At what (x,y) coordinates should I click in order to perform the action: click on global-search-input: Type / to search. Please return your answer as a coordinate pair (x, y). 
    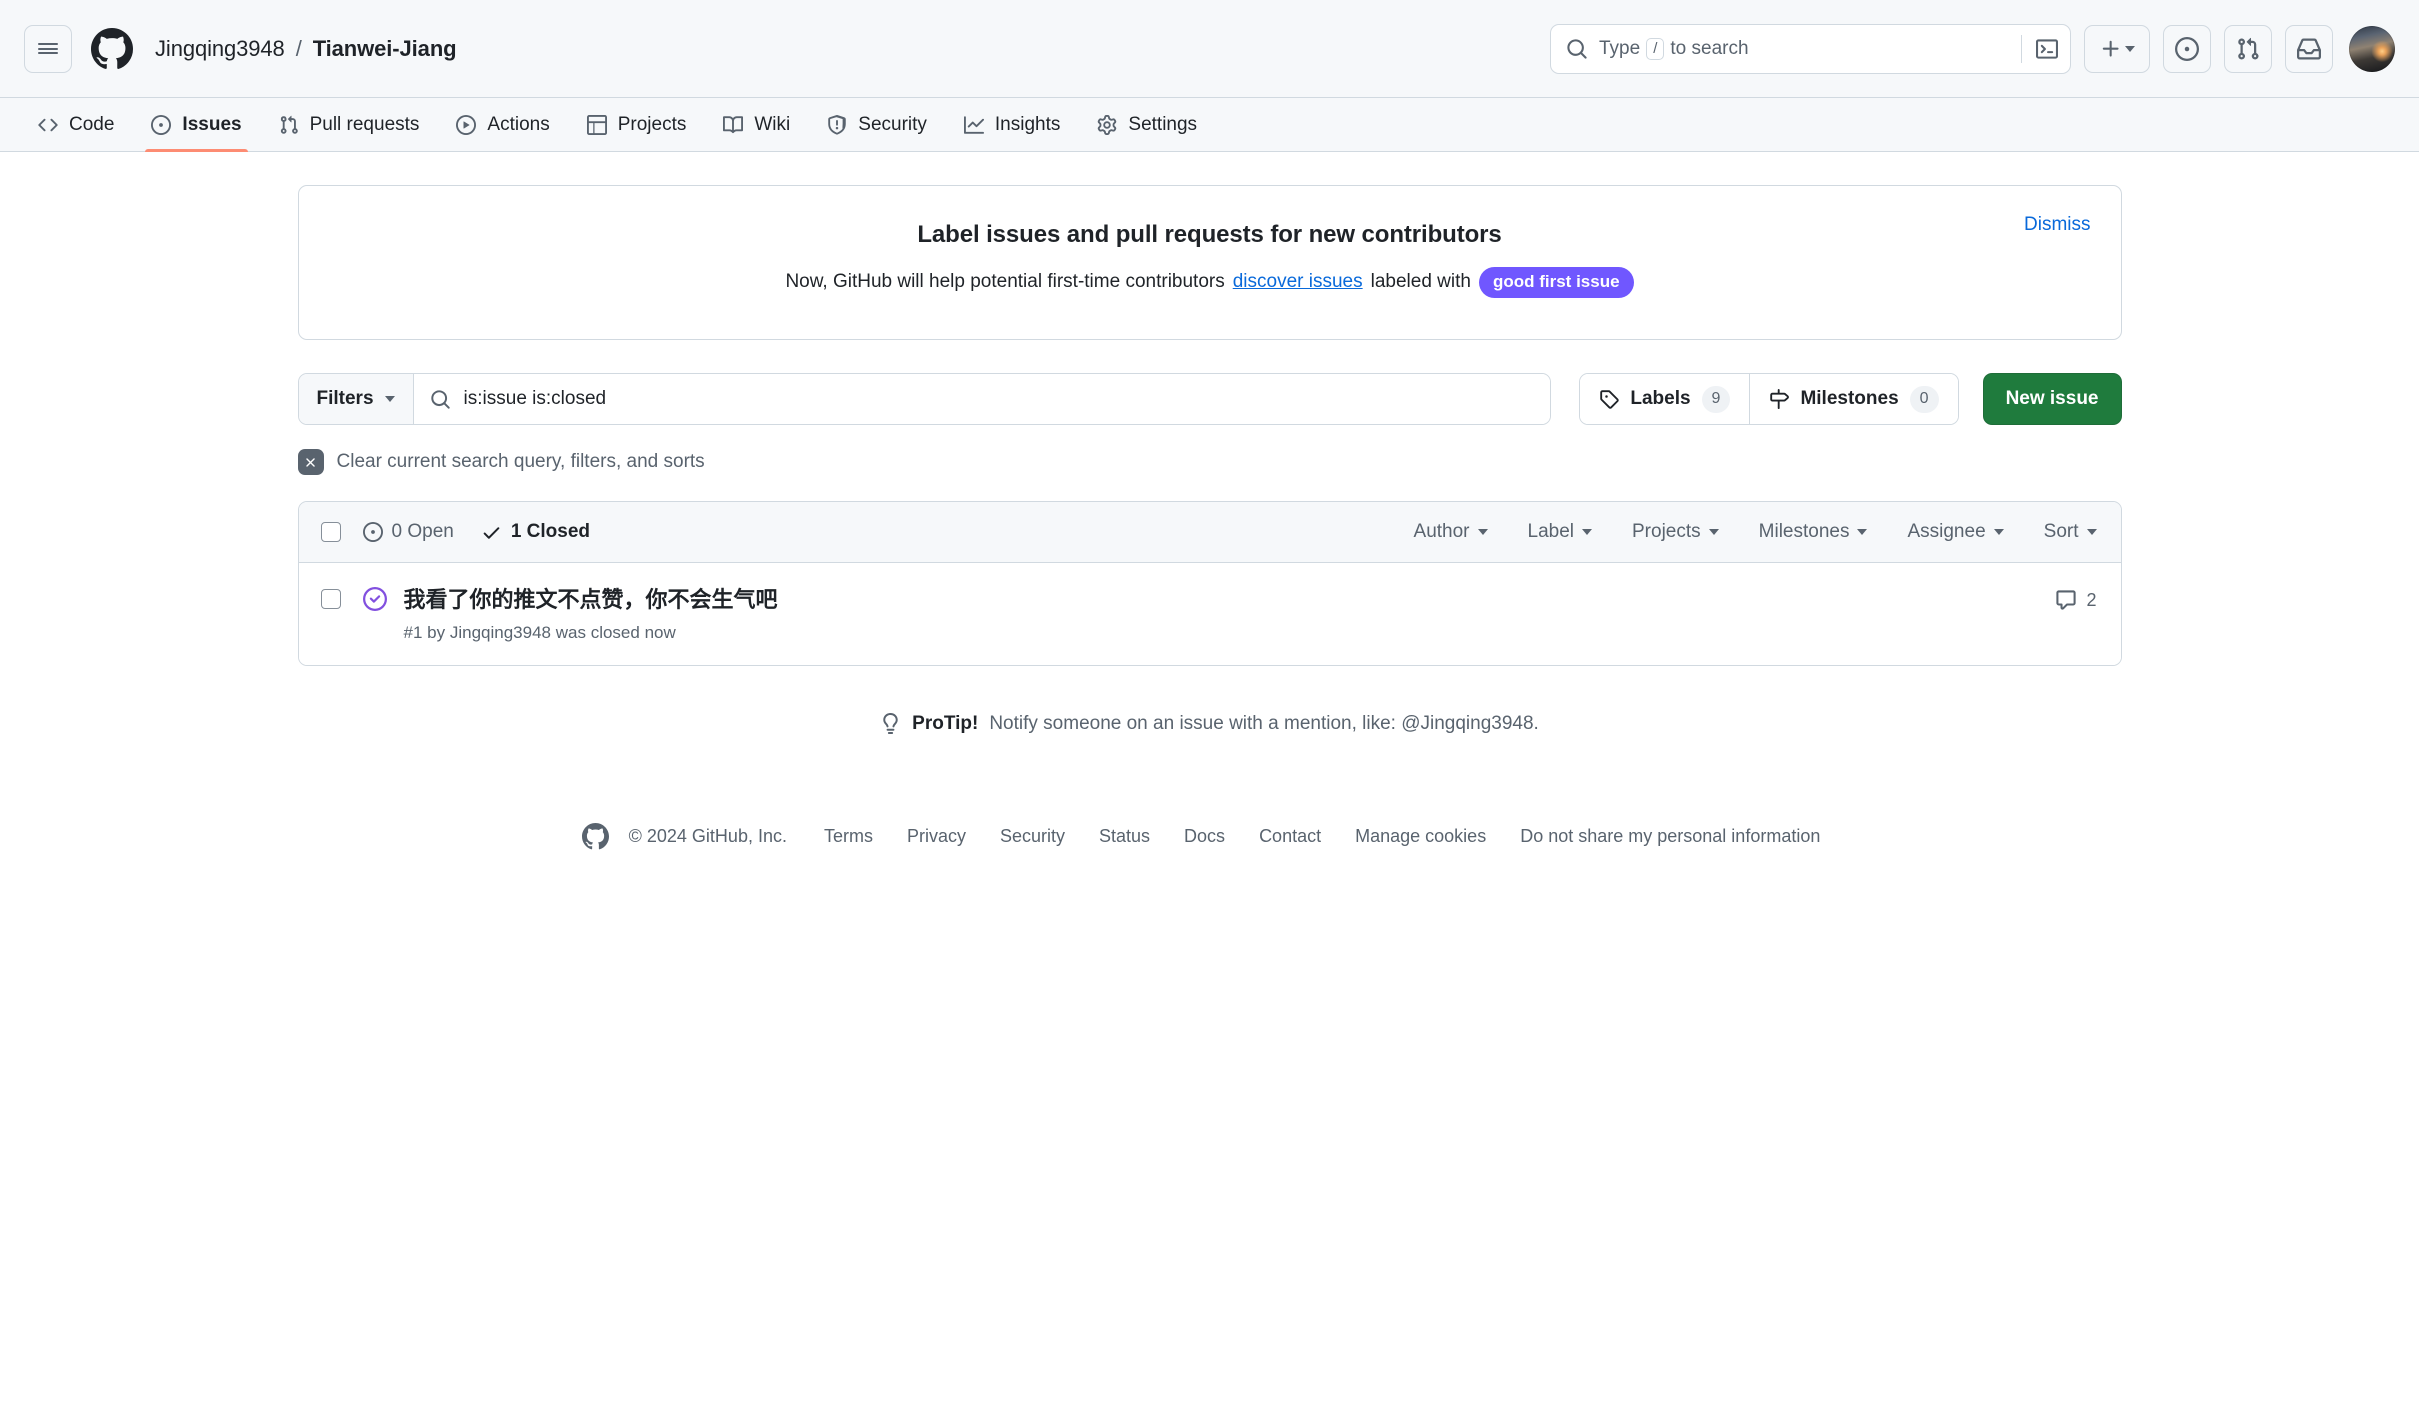
    Looking at the image, I should click on (1810, 48).